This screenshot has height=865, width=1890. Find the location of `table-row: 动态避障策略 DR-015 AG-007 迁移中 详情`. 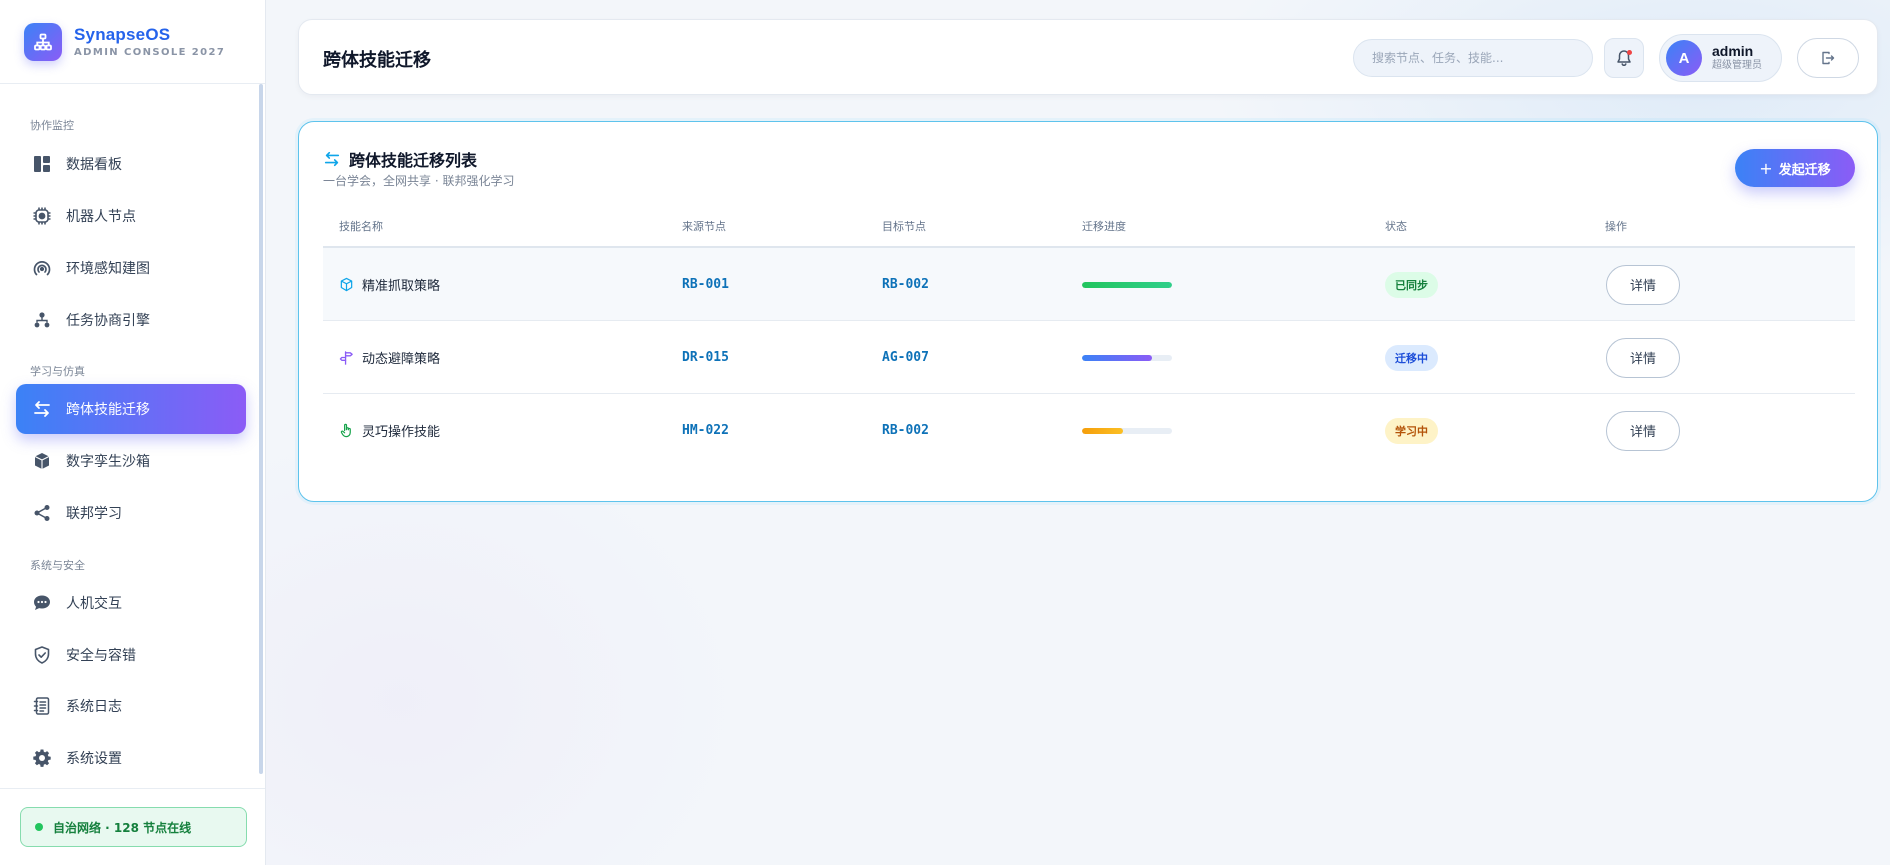

table-row: 动态避障策略 DR-015 AG-007 迁移中 详情 is located at coordinates (1089, 357).